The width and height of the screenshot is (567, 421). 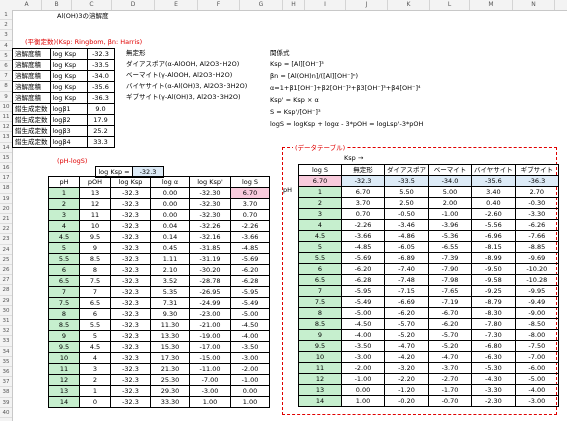 What do you see at coordinates (100, 98) in the screenshot?
I see `constant-value: -36.3` at bounding box center [100, 98].